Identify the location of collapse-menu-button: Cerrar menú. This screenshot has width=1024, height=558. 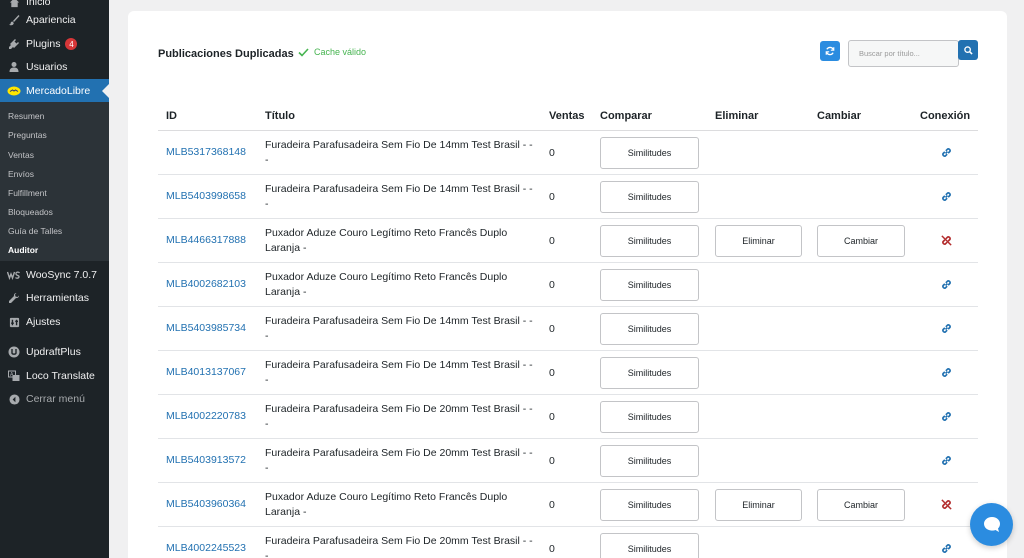
(54, 399).